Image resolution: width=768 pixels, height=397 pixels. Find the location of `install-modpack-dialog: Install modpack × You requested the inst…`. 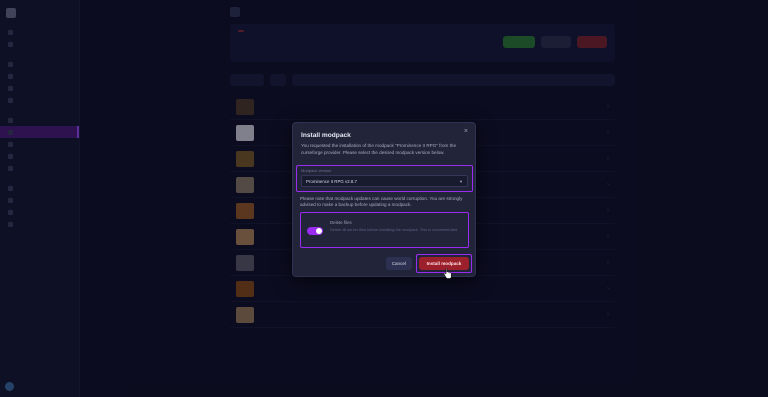

install-modpack-dialog: Install modpack × You requested the inst… is located at coordinates (384, 199).